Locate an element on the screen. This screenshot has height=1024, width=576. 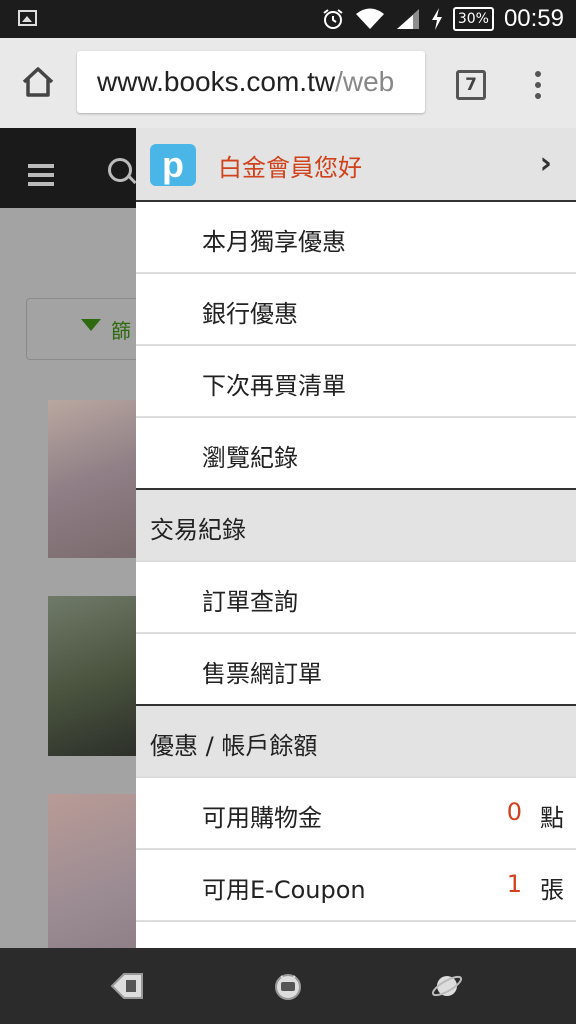
hamburger-icon is located at coordinates (41, 177).